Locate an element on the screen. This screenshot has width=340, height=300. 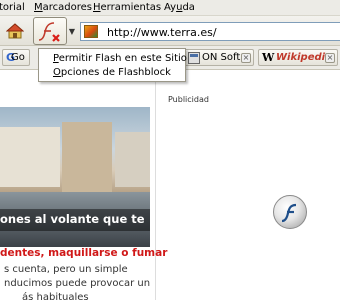
bookmark-onsoft: ON Soft... × is located at coordinates (219, 57).